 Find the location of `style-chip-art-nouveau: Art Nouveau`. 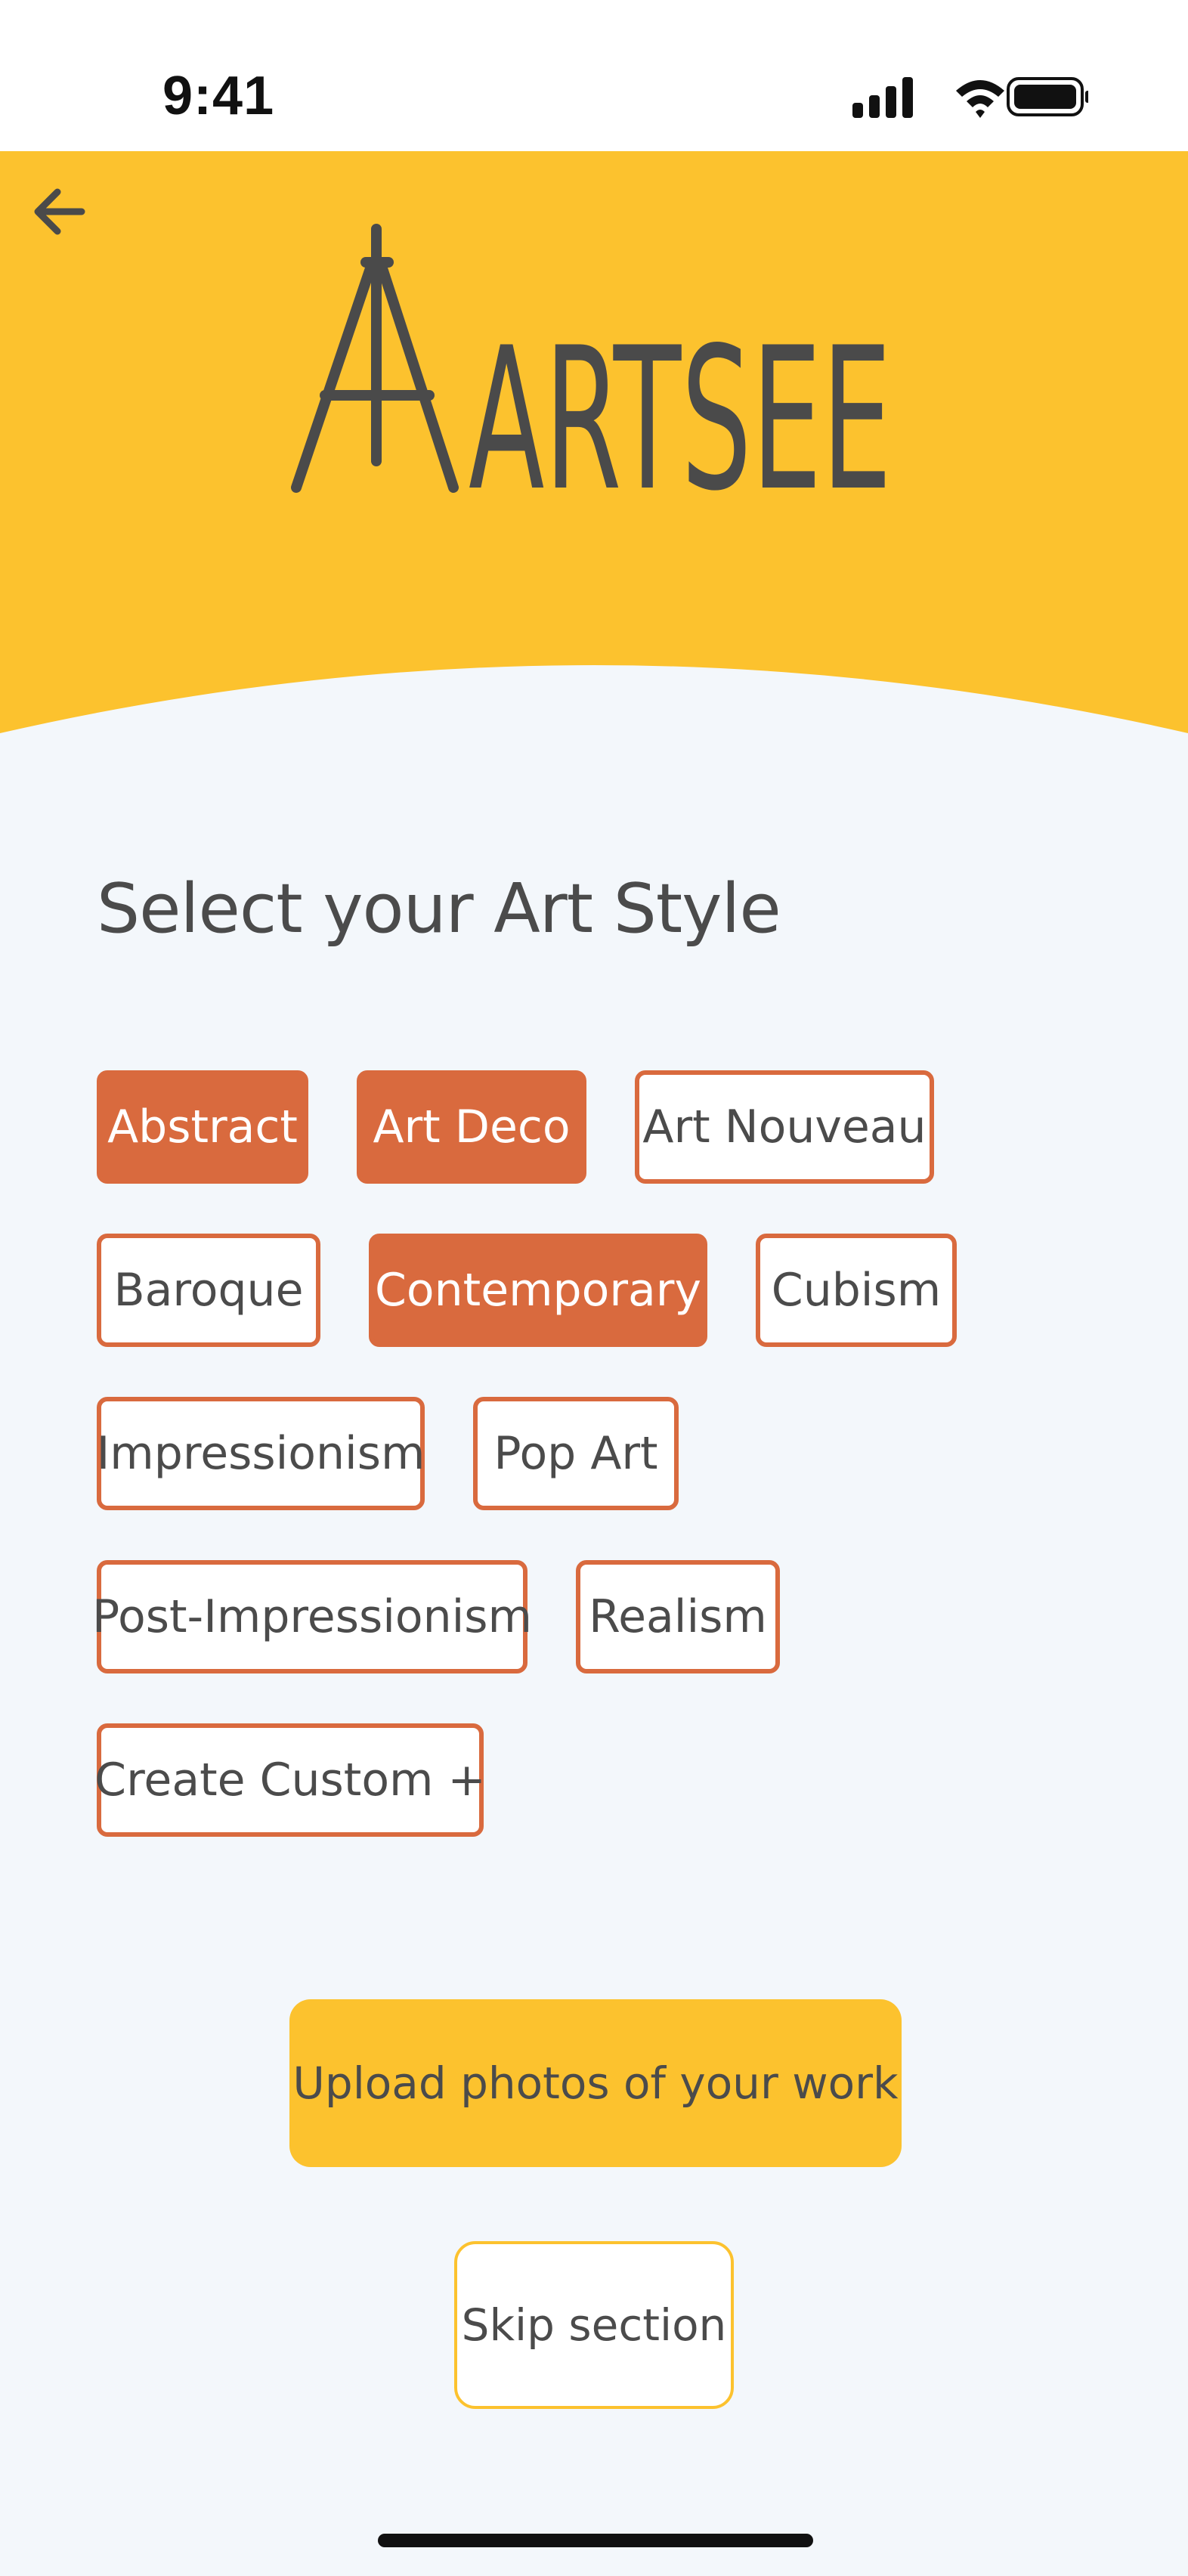

style-chip-art-nouveau: Art Nouveau is located at coordinates (785, 1127).